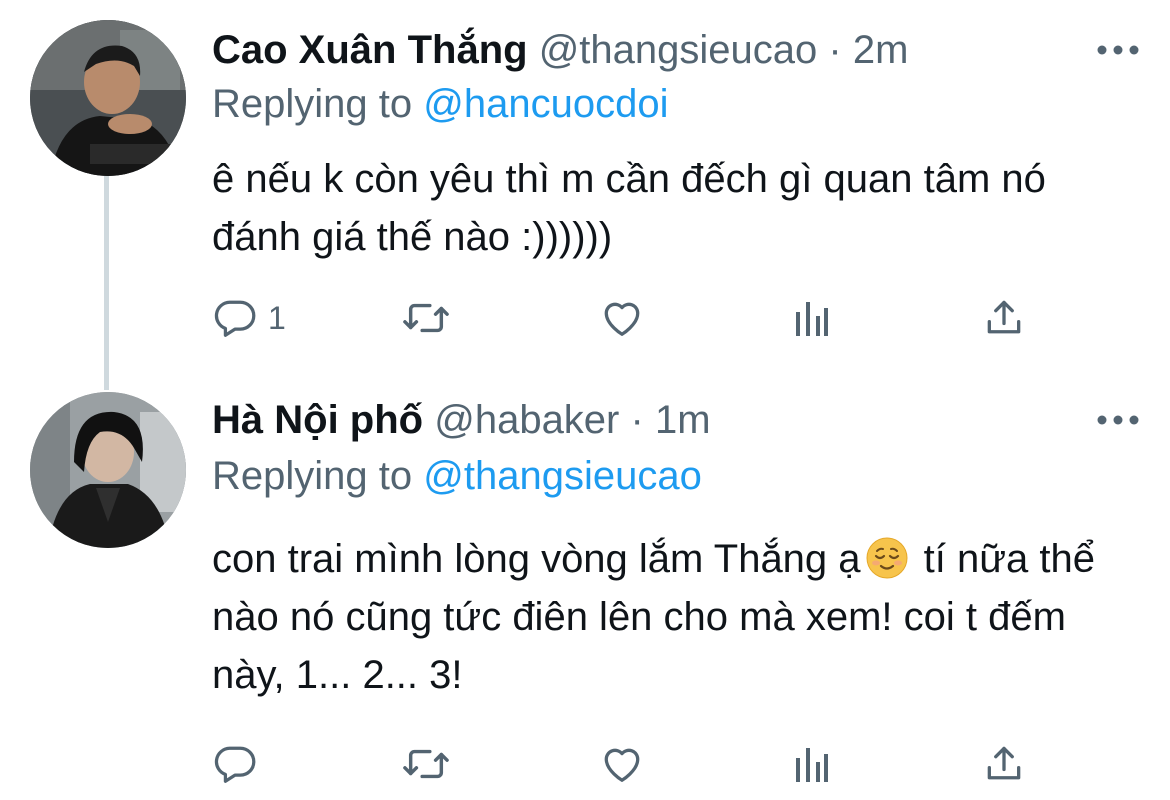 This screenshot has width=1170, height=800. I want to click on user-handle: @habaker, so click(526, 420).